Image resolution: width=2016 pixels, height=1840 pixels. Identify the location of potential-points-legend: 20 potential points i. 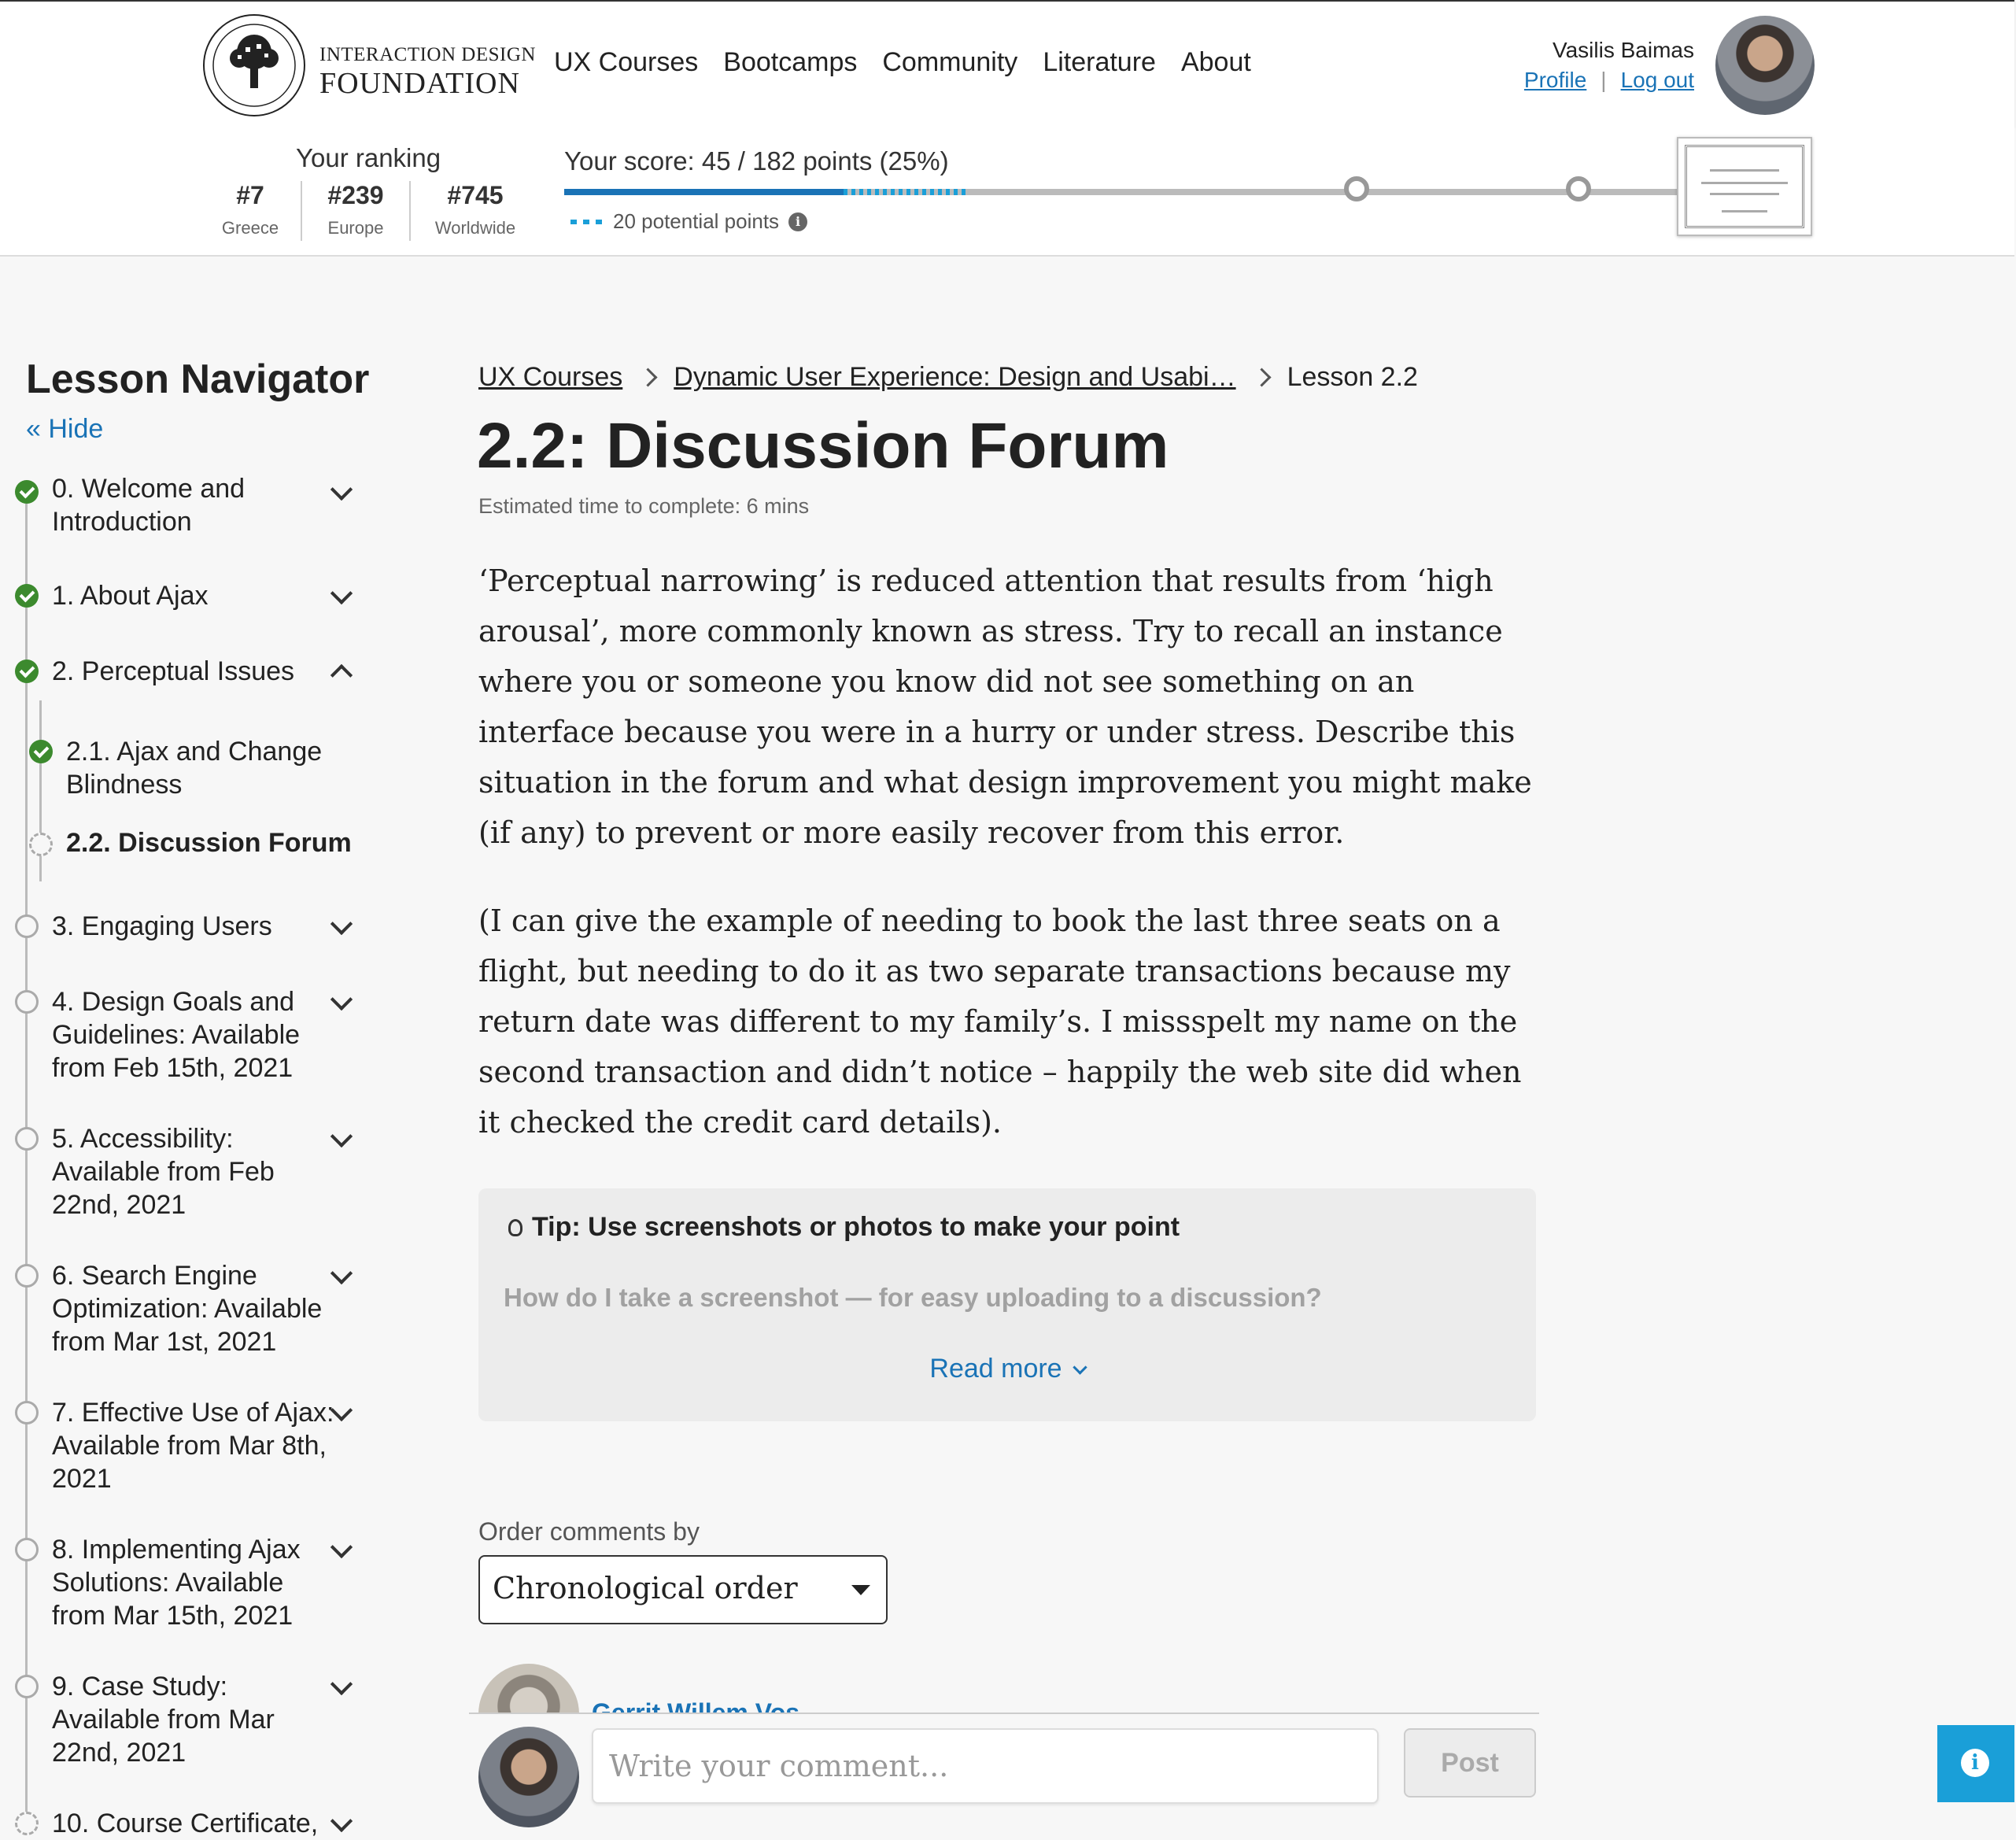
(689, 221).